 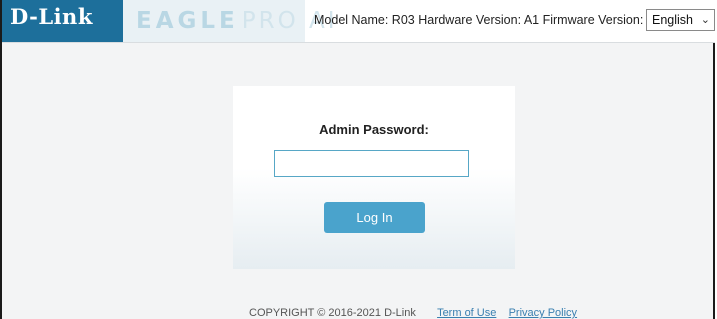 What do you see at coordinates (466, 313) in the screenshot?
I see `terms-link: Term of Use` at bounding box center [466, 313].